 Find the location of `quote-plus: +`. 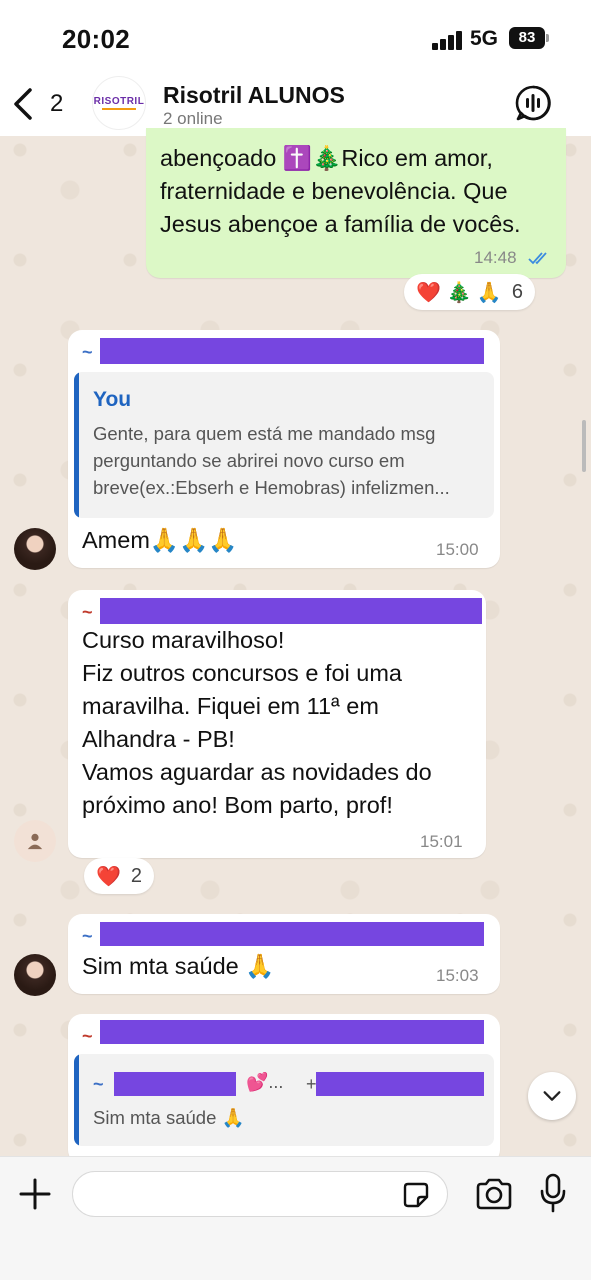

quote-plus: + is located at coordinates (311, 1084).